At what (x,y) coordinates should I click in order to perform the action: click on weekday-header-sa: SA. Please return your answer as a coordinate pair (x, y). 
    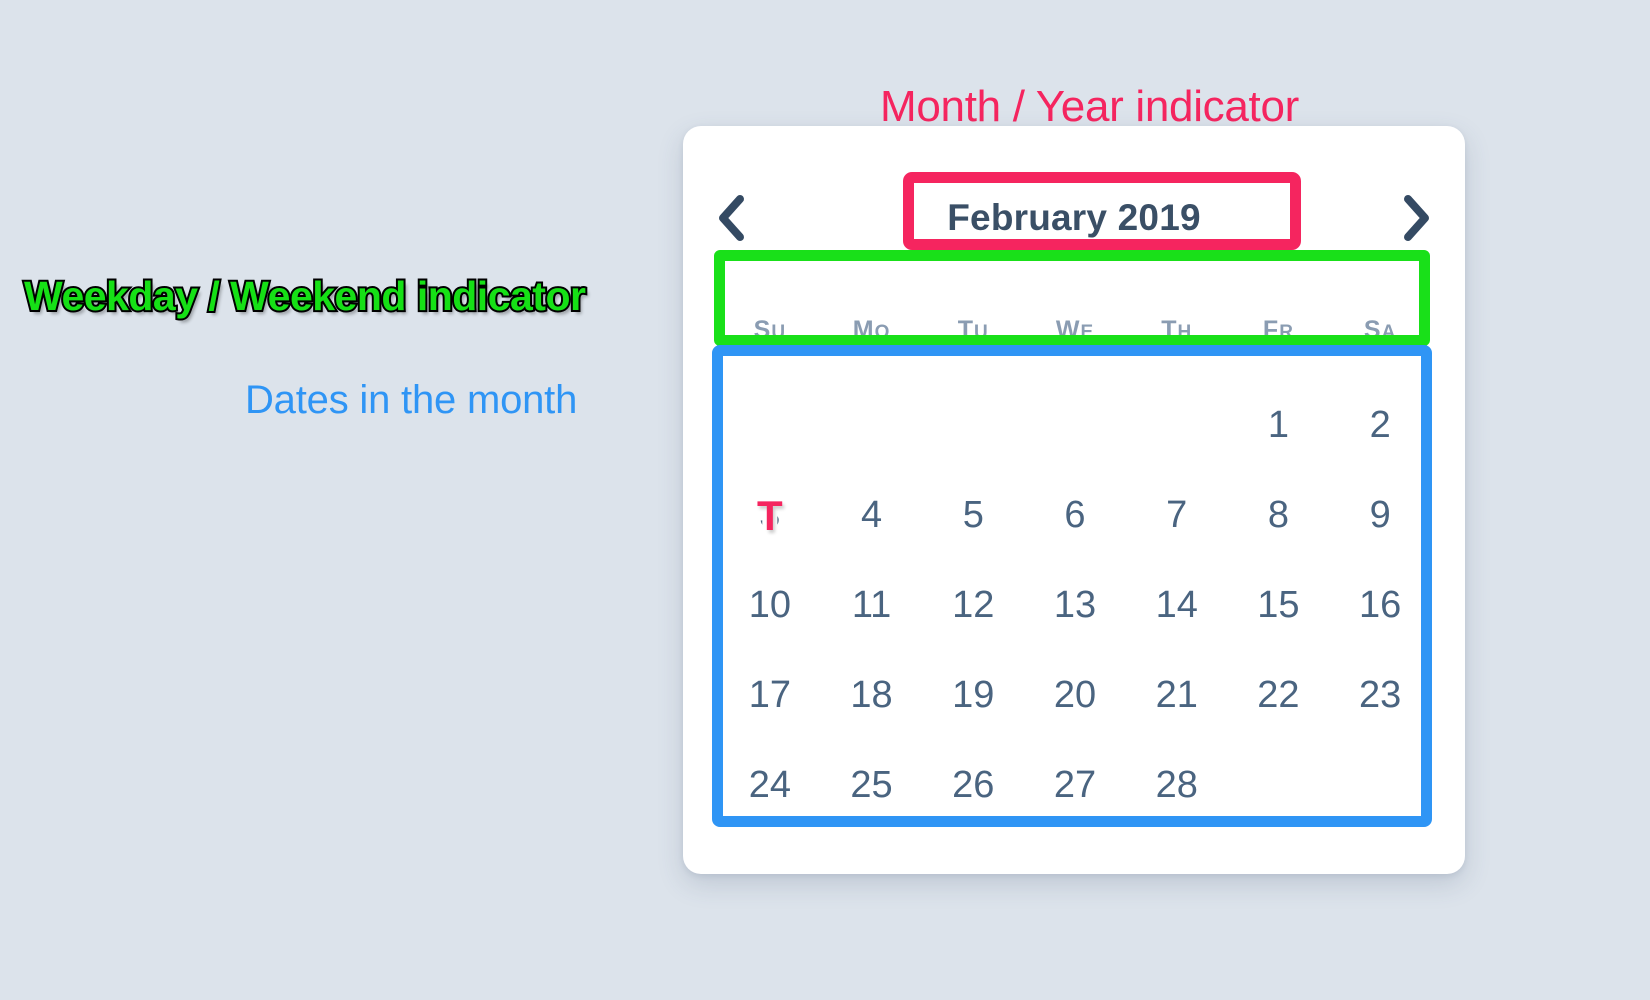
    Looking at the image, I should click on (1380, 330).